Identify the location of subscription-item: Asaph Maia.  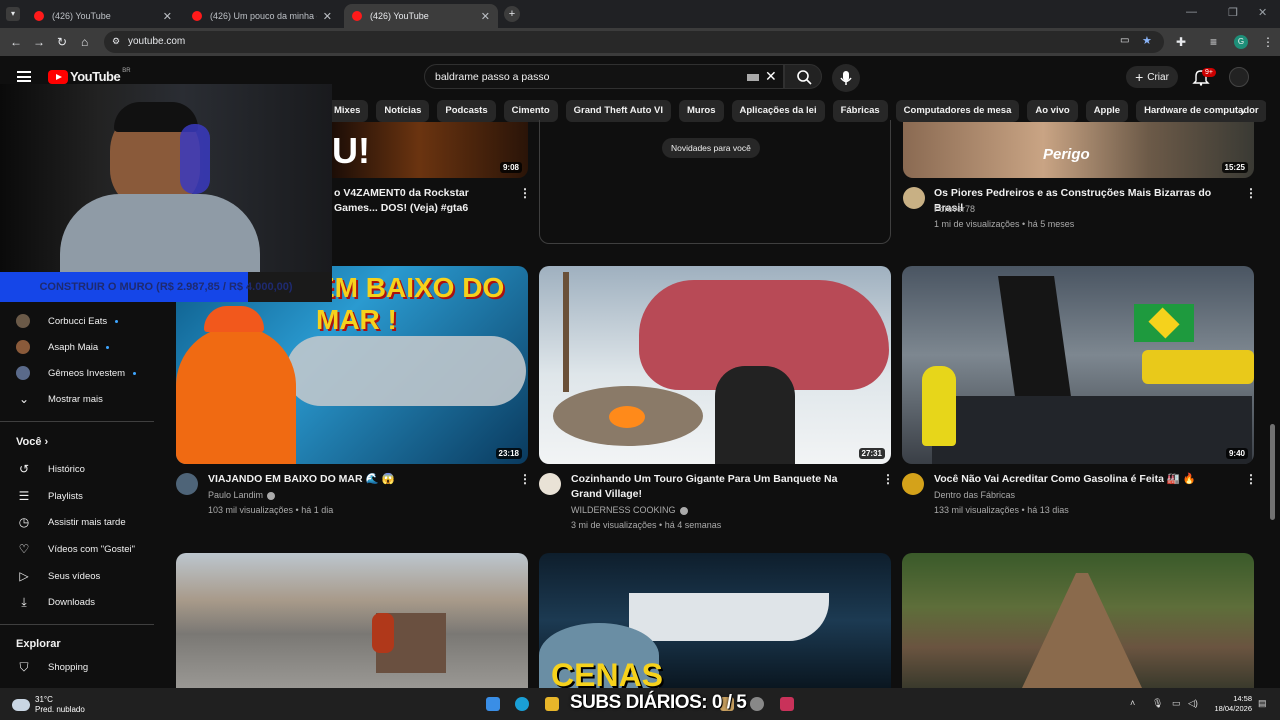
(63, 347).